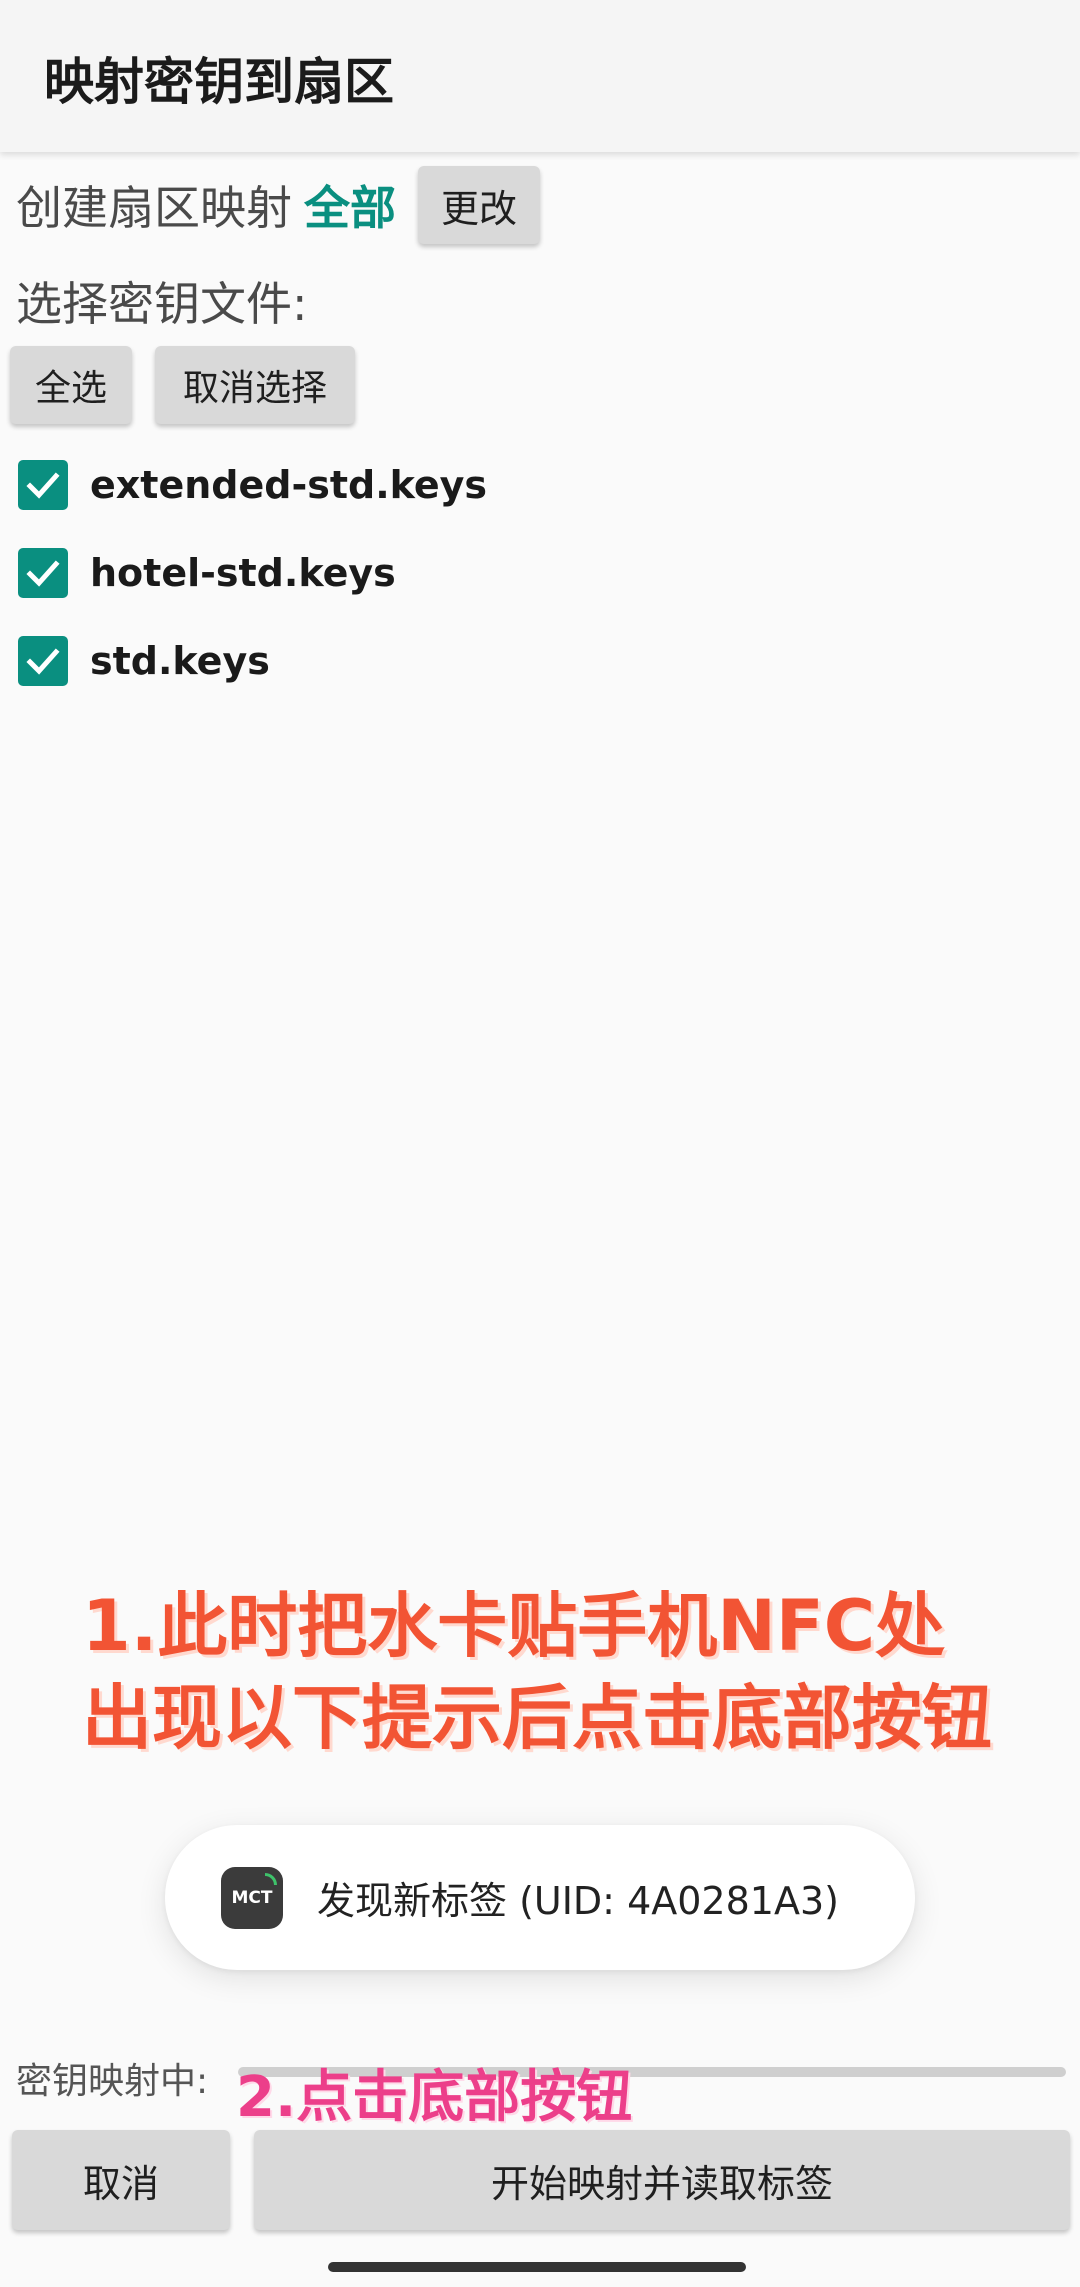  What do you see at coordinates (479, 205) in the screenshot?
I see `change-button: 更改` at bounding box center [479, 205].